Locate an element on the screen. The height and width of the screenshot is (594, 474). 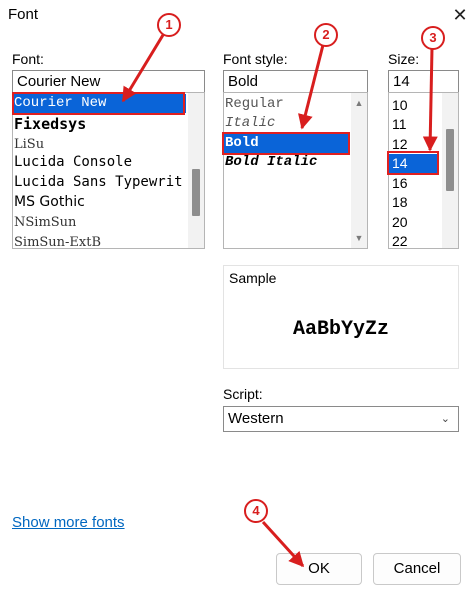
callout-3: 3 is located at coordinates (433, 38).